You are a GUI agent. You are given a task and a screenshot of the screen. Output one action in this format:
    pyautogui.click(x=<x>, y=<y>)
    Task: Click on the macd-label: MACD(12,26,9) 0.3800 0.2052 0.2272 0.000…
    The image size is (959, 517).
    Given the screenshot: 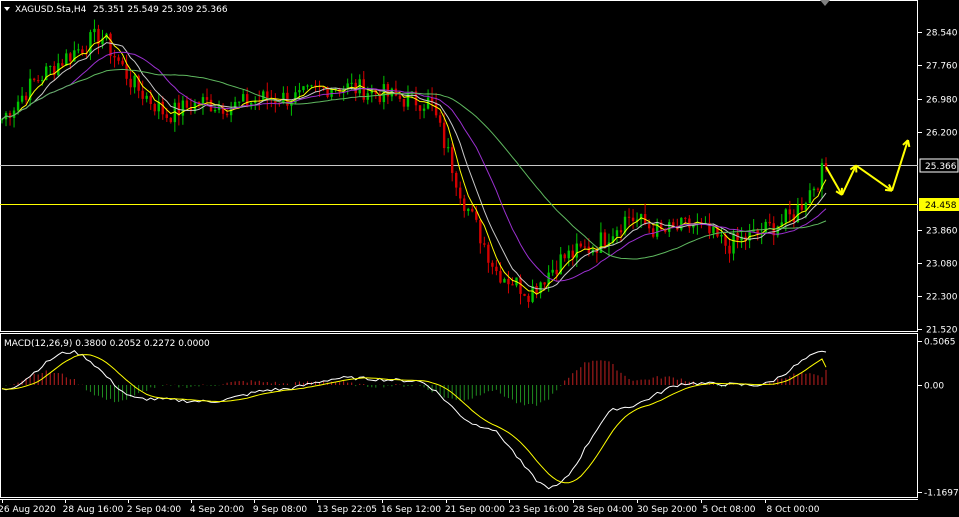 What is the action you would take?
    pyautogui.click(x=107, y=344)
    